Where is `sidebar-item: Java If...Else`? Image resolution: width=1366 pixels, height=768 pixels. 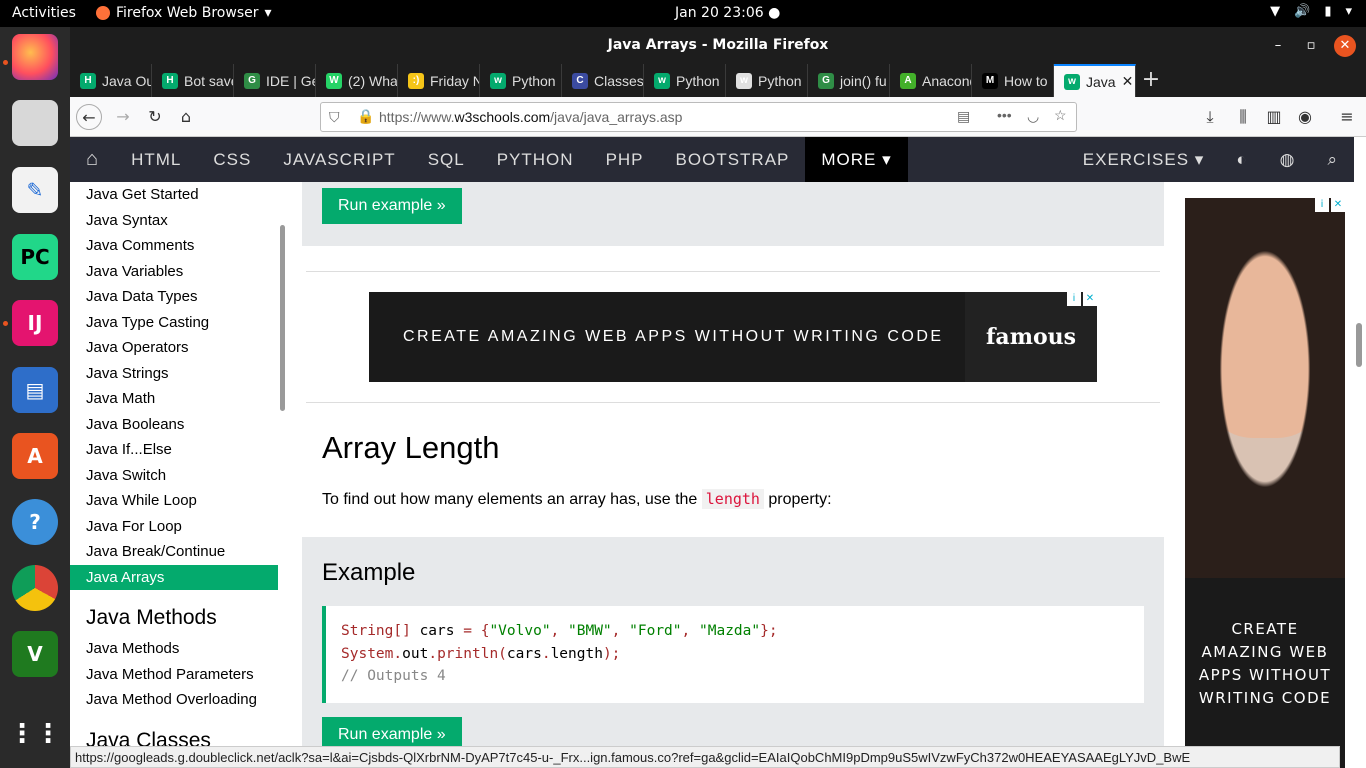
sidebar-item: Java If...Else is located at coordinates (174, 450).